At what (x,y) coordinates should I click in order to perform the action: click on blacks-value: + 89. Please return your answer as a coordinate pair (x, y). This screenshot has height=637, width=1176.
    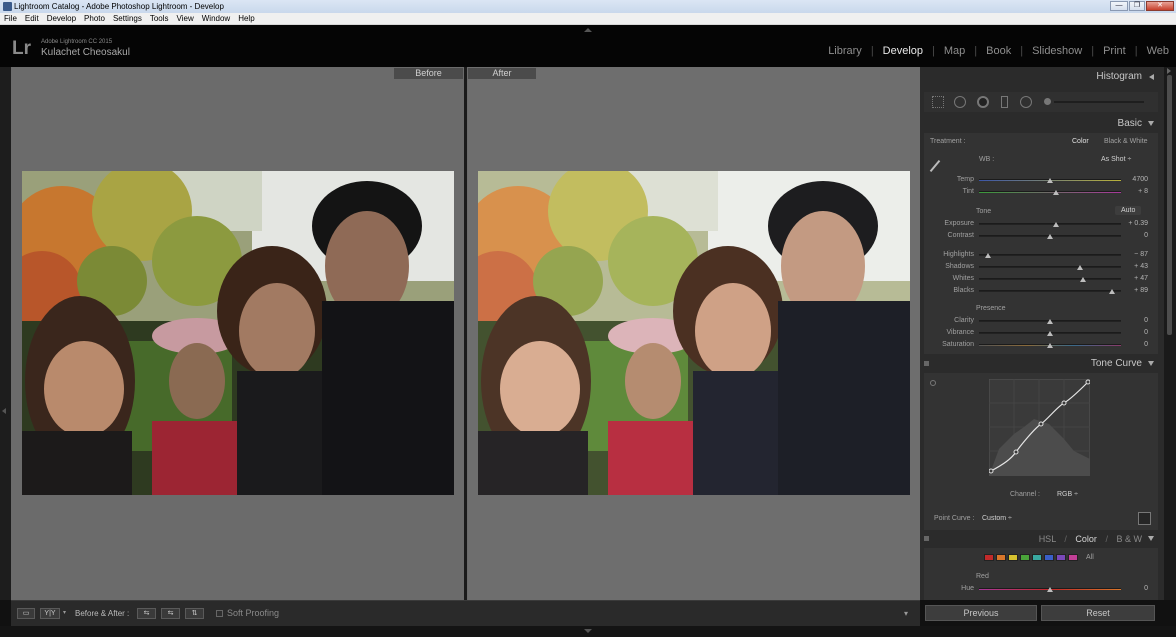
    Looking at the image, I should click on (1141, 290).